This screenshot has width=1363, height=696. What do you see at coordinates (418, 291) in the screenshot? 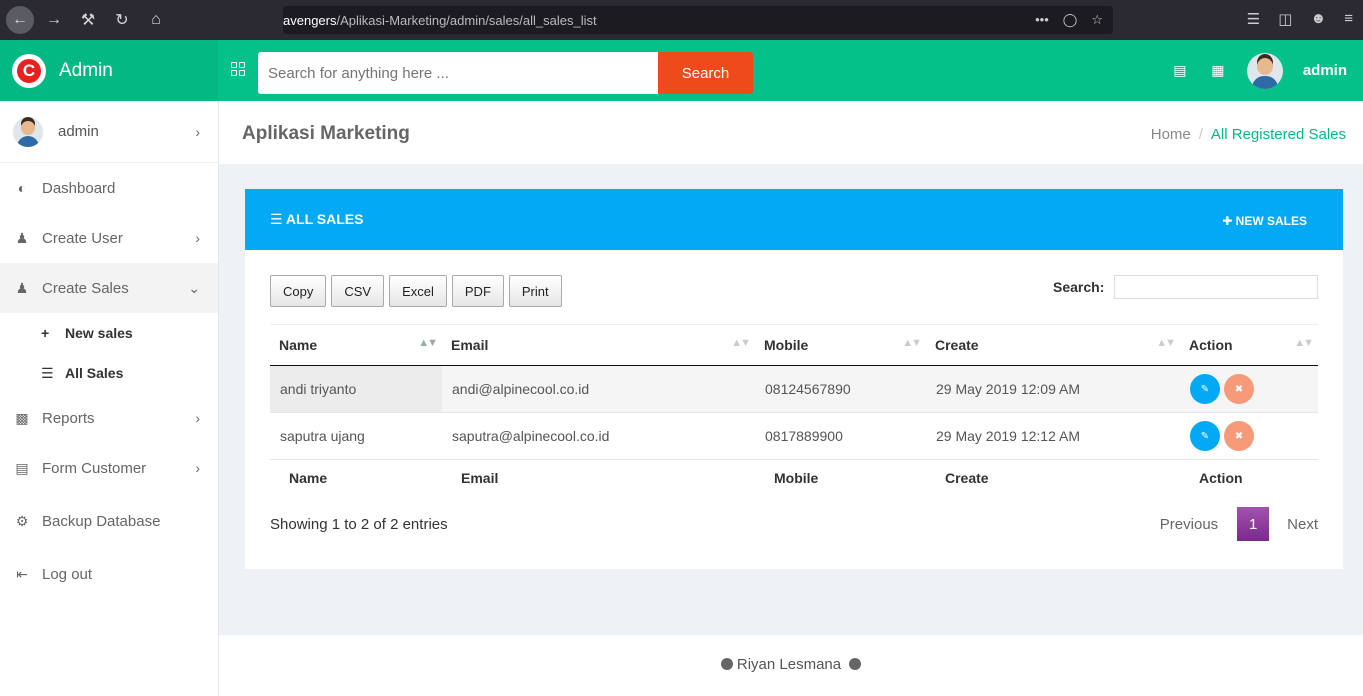
I see `excel-button: Excel` at bounding box center [418, 291].